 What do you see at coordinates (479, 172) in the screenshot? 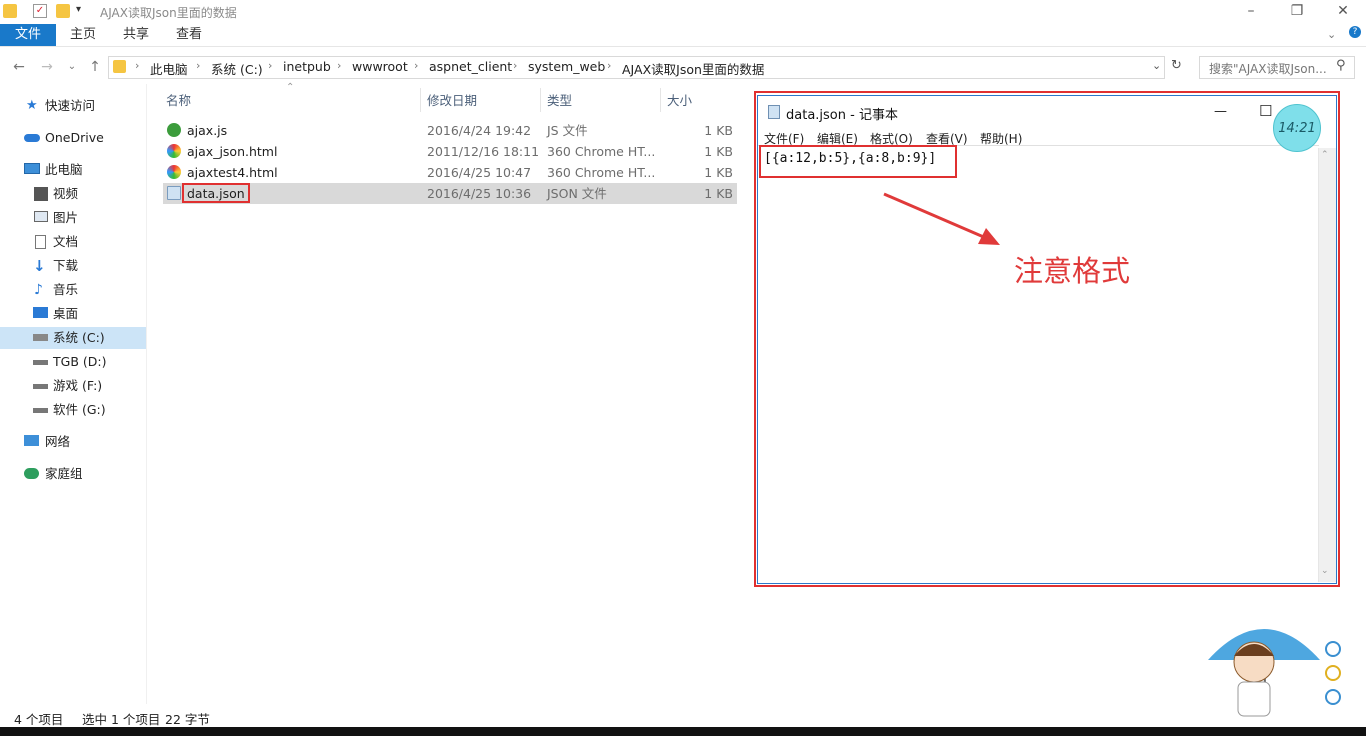
I see `file-date: 2016/4/25 10:47` at bounding box center [479, 172].